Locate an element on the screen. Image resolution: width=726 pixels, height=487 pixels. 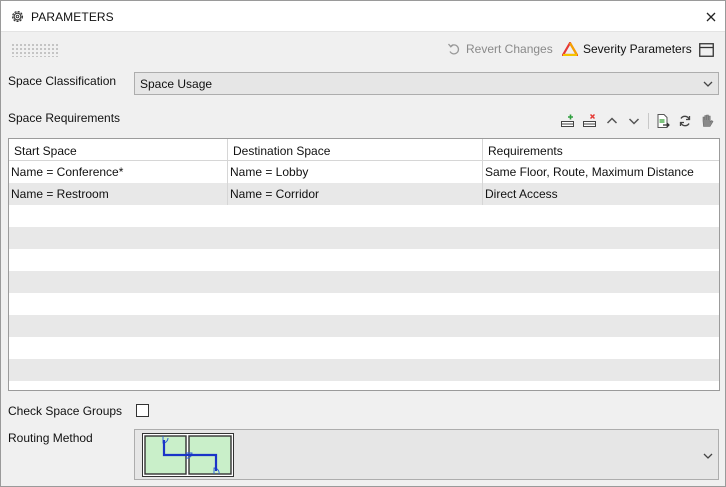
remove-row-icon is located at coordinates (589, 120).